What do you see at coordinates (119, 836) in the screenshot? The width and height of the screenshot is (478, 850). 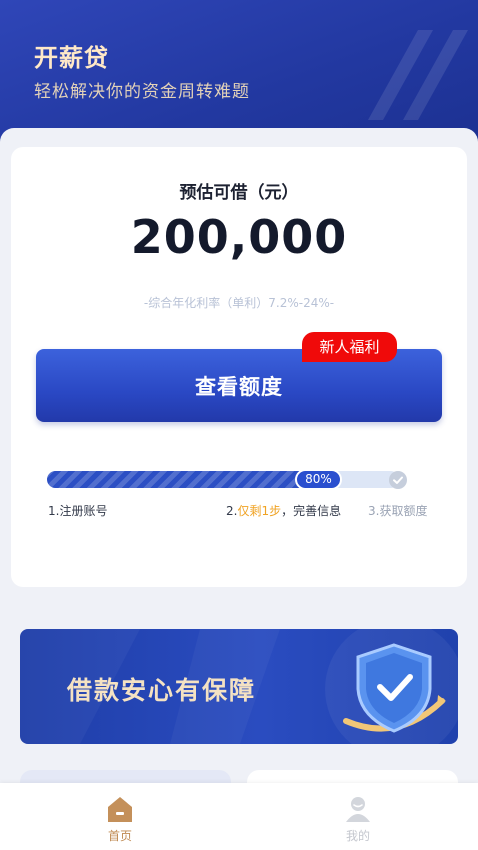 I see `tab-home-label: 首页` at bounding box center [119, 836].